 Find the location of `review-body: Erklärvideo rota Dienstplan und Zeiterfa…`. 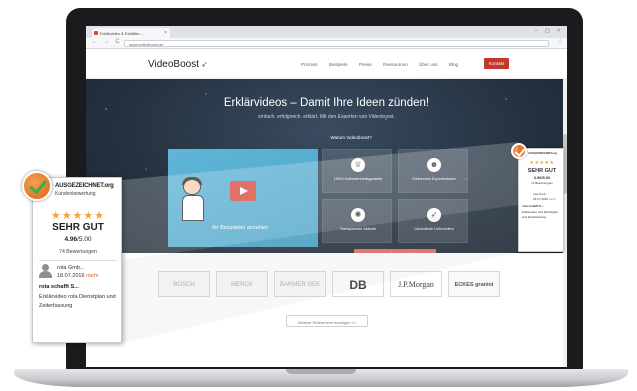

review-body: Erklärvideo rota Dienstplan und Zeiterfa… is located at coordinates (77, 301).